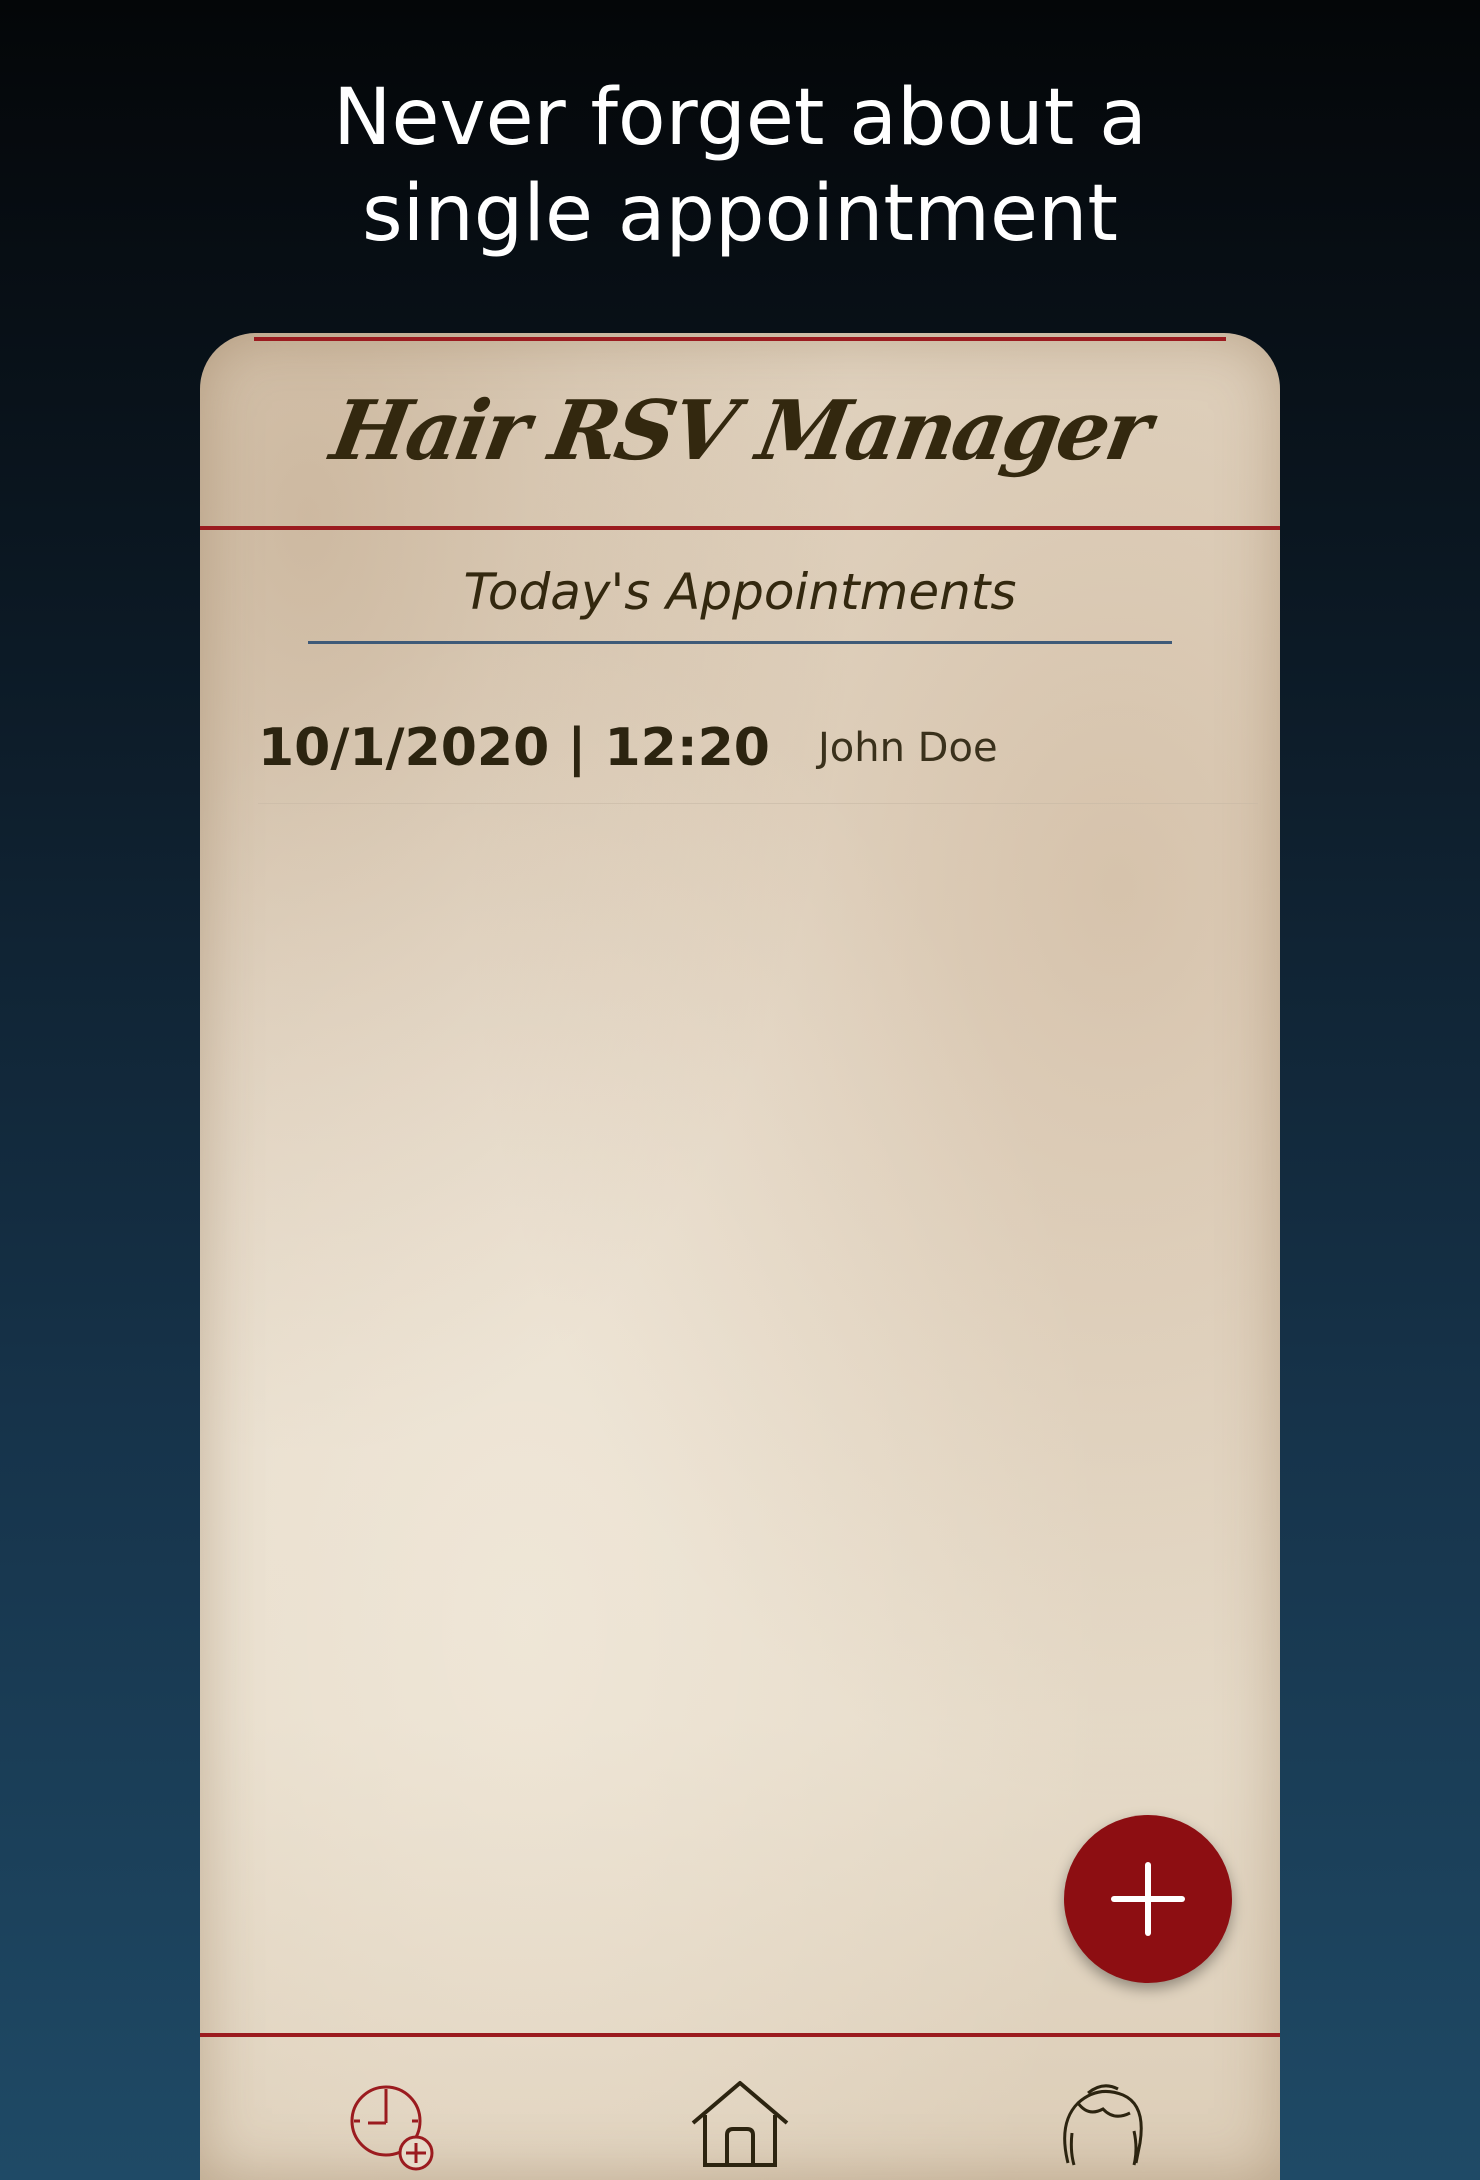  Describe the element at coordinates (740, 214) in the screenshot. I see `promo-headline-line-2: single appointment` at that location.